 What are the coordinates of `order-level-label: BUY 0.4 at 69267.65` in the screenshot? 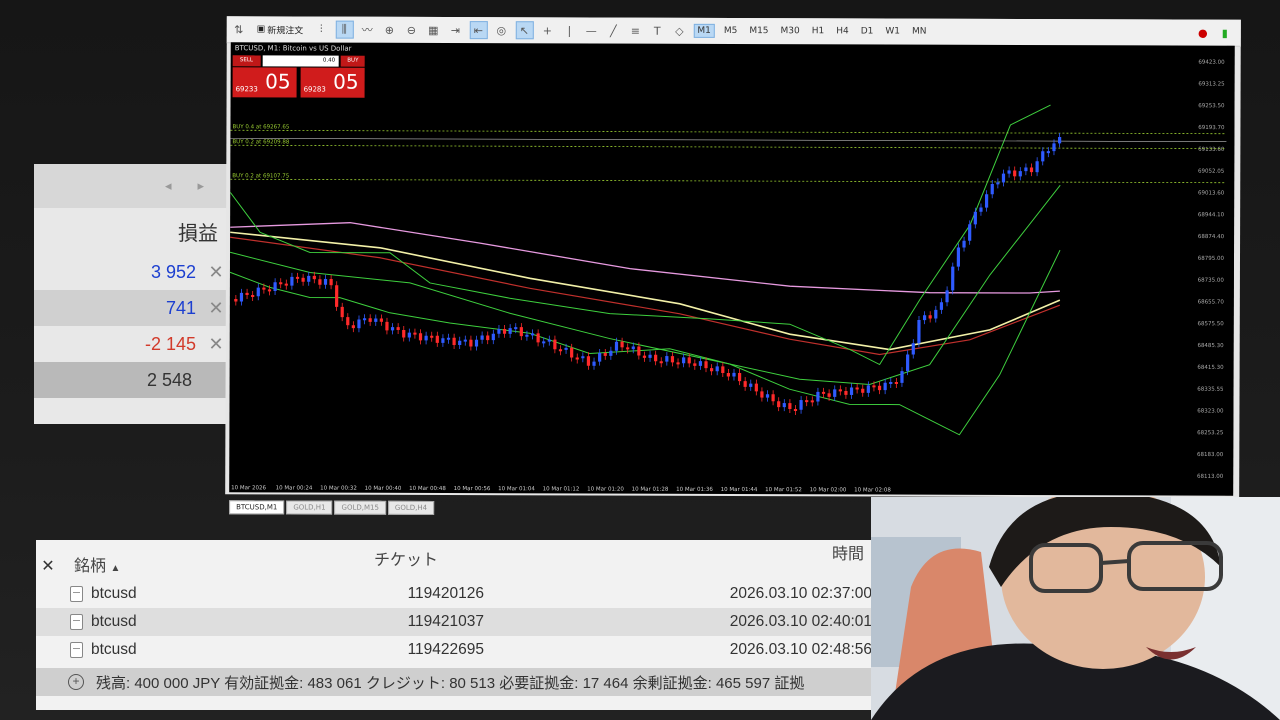 It's located at (260, 127).